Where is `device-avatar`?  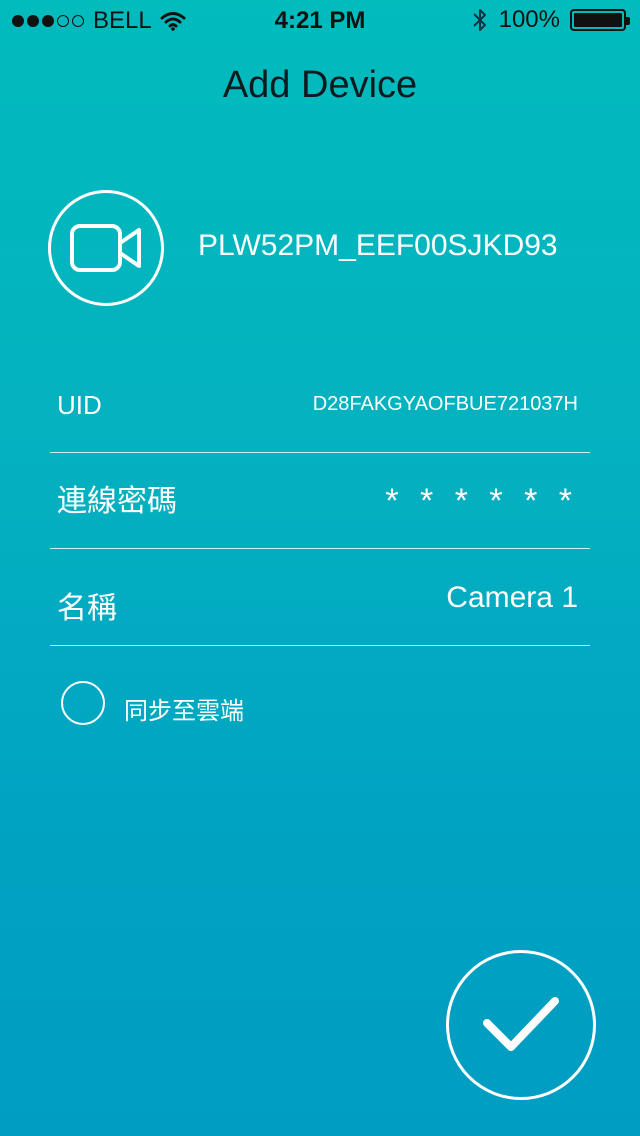 device-avatar is located at coordinates (106, 248).